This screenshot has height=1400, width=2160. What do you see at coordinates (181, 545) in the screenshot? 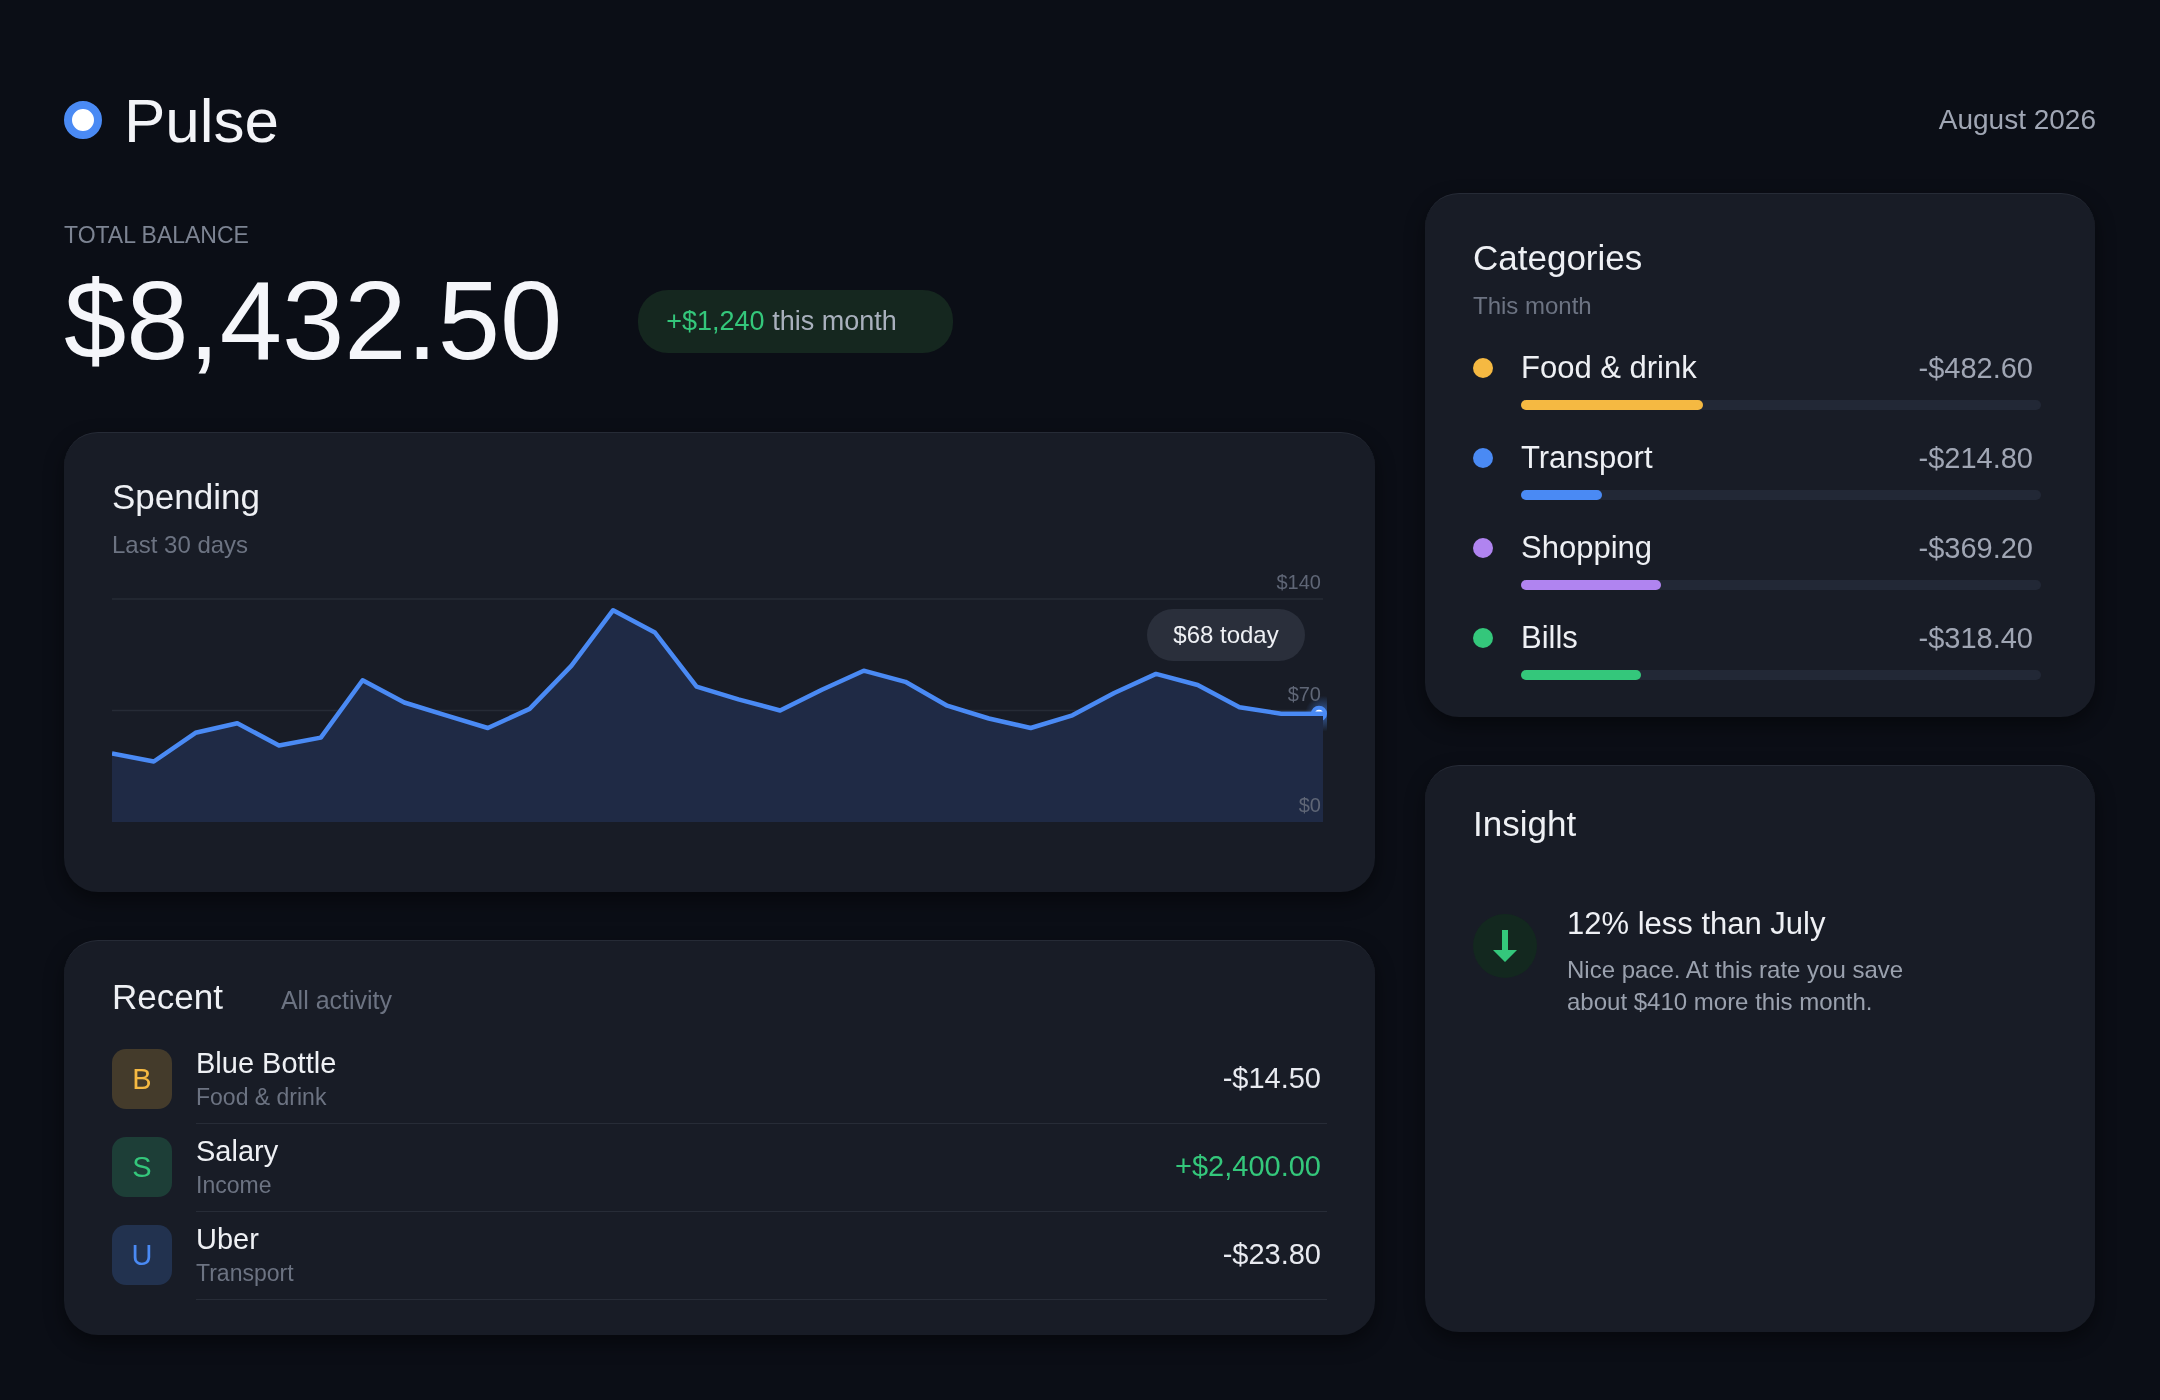
I see `card-subtitle: Last 30 days` at bounding box center [181, 545].